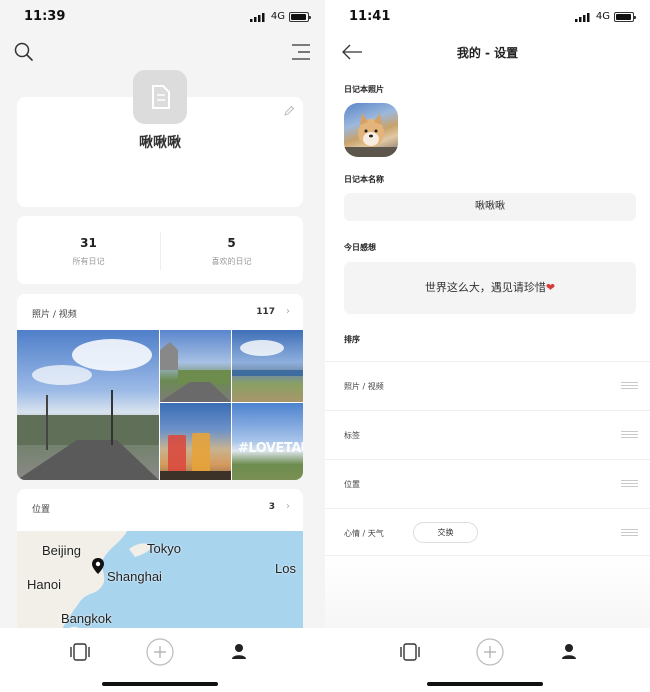 Image resolution: width=650 pixels, height=692 pixels. I want to click on heart-icon: ❤, so click(550, 287).